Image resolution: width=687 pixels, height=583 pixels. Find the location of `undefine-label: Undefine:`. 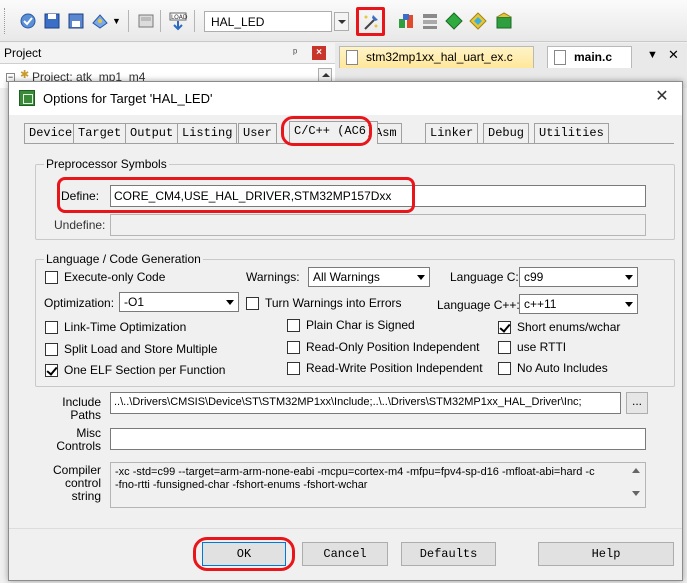

undefine-label: Undefine: is located at coordinates (80, 225).